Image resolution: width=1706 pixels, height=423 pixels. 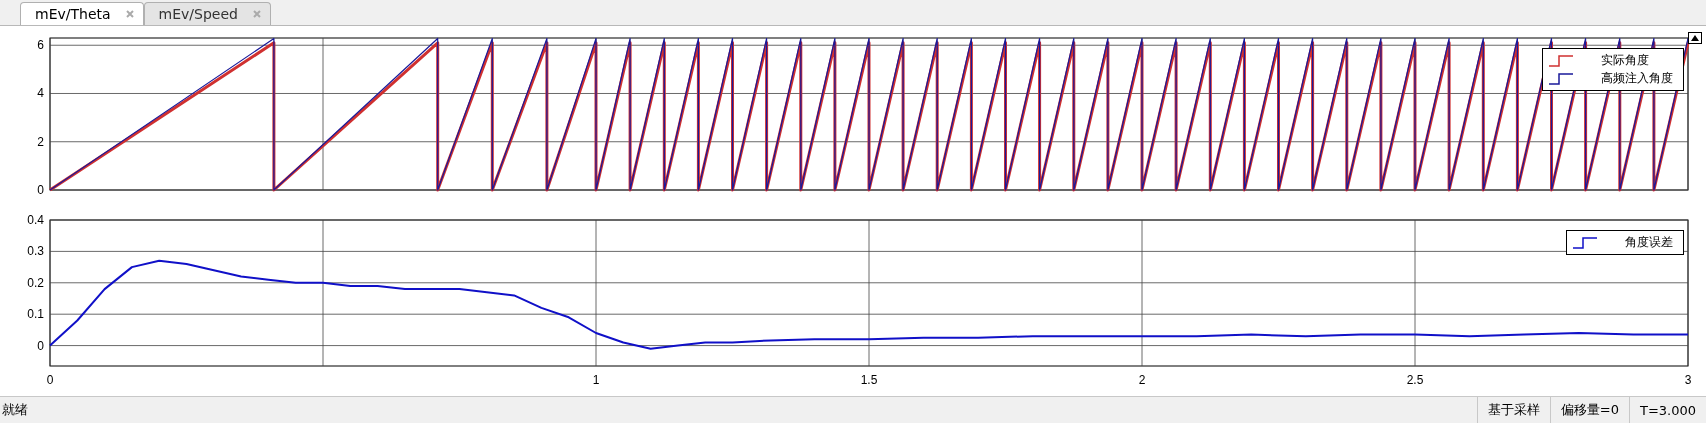 I want to click on x-tick-label: 2.5, so click(x=1415, y=380).